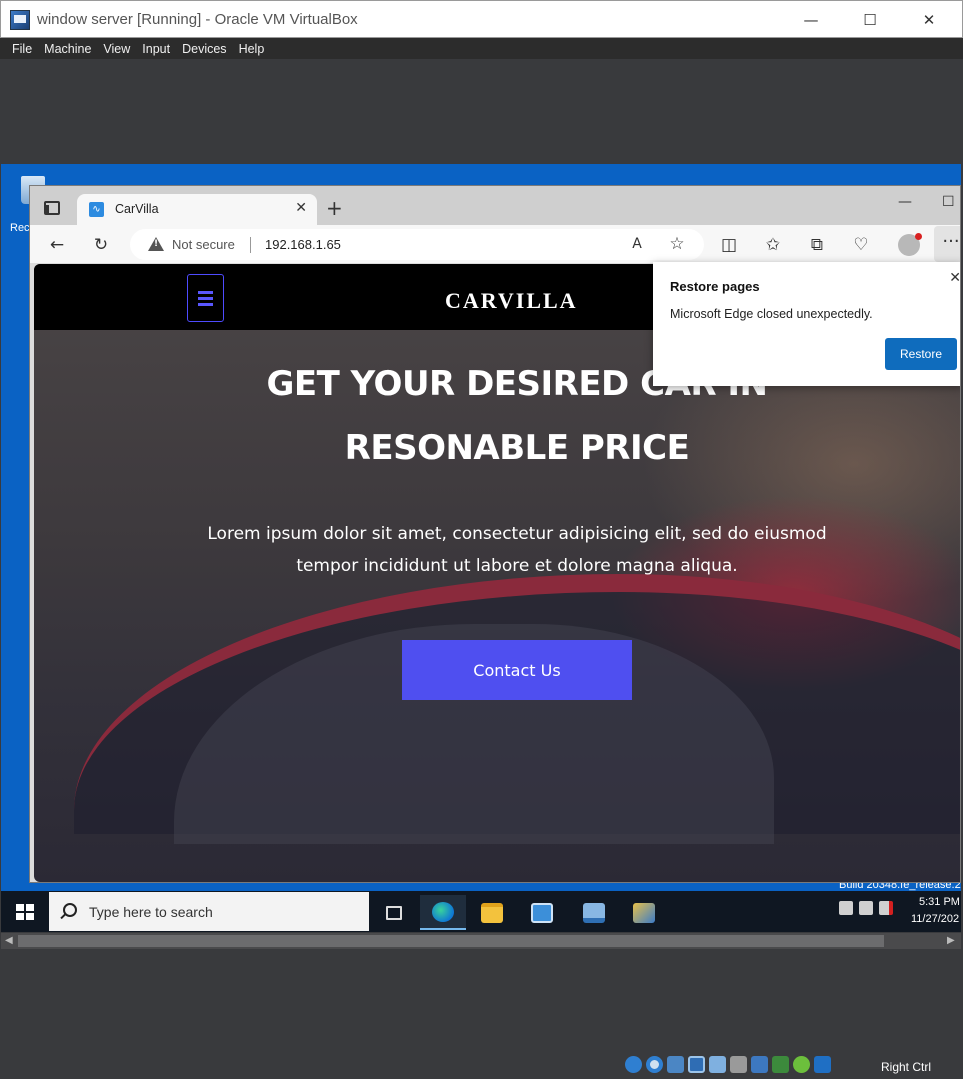 The height and width of the screenshot is (1079, 963). I want to click on warning-icon, so click(156, 244).